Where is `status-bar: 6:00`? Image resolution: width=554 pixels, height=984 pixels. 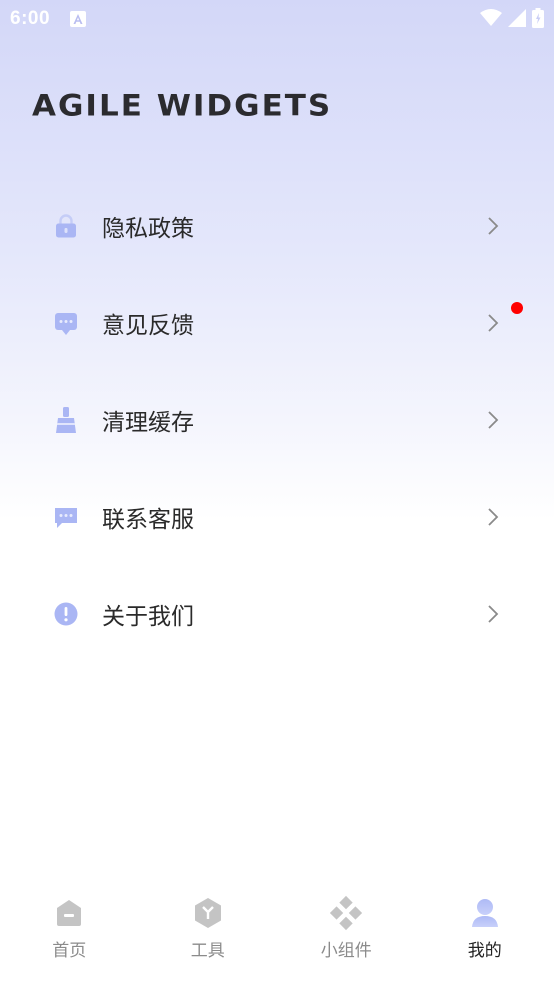
status-bar: 6:00 is located at coordinates (277, 19).